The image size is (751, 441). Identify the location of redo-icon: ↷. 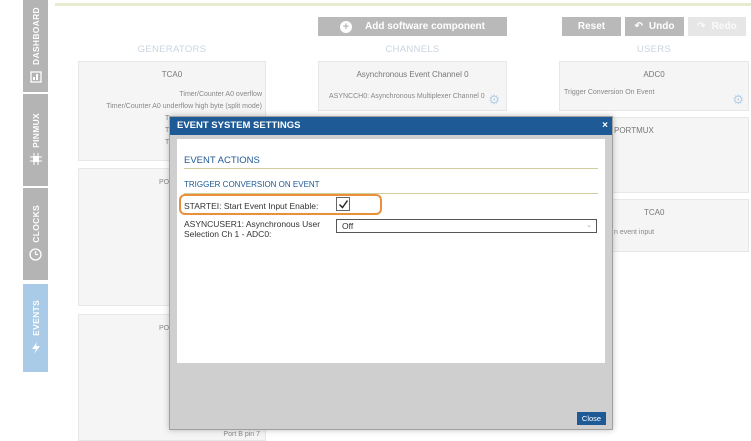
(701, 26).